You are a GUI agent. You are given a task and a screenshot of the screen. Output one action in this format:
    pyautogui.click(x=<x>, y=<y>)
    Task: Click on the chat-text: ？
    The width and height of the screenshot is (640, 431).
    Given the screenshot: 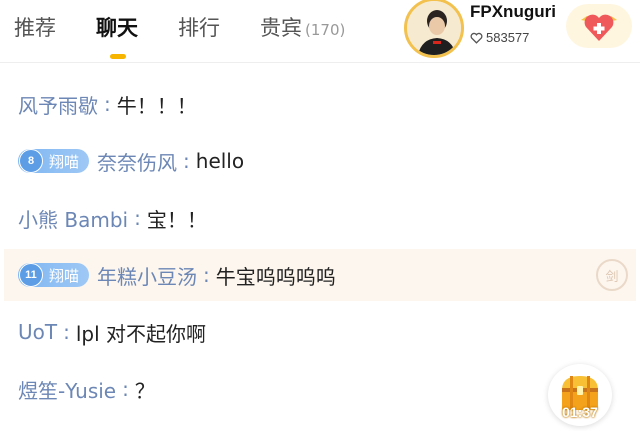 What is the action you would take?
    pyautogui.click(x=144, y=390)
    